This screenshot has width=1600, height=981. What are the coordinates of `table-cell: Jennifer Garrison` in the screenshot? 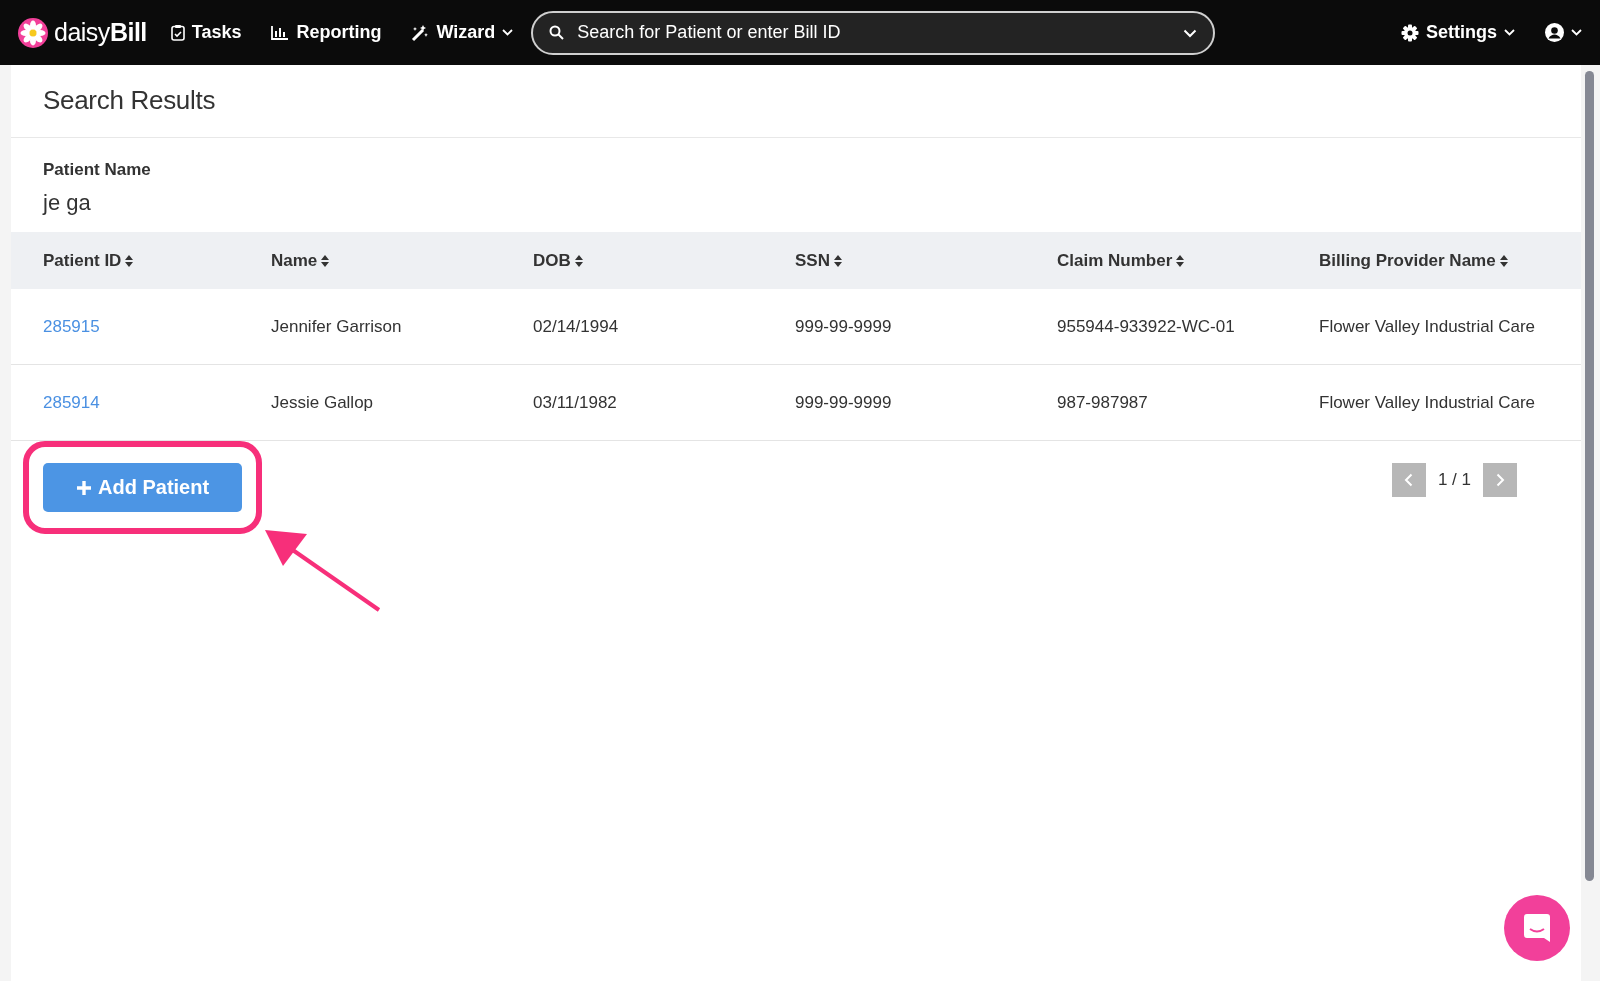 It's located at (336, 326).